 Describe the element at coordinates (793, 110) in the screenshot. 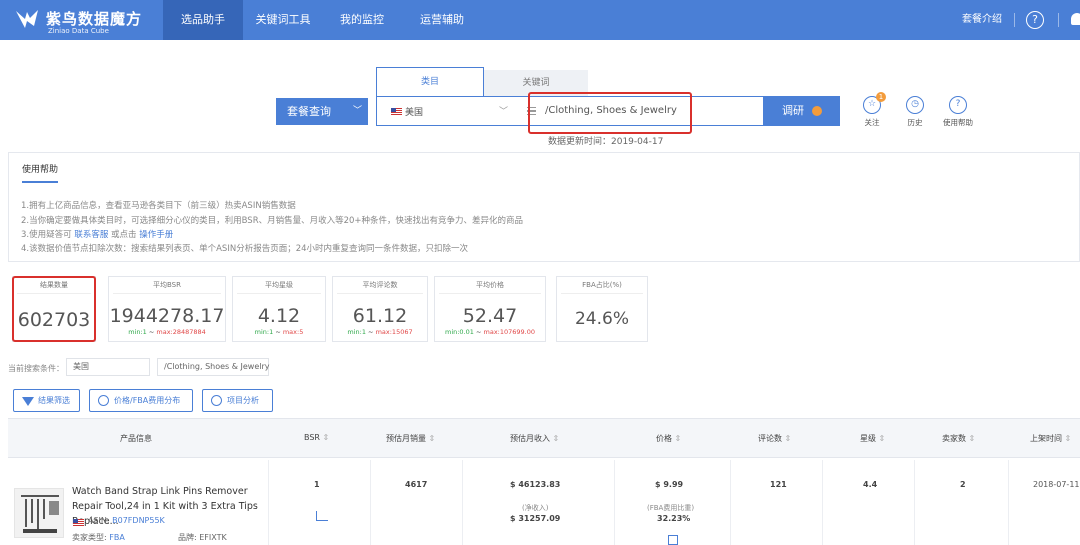

I see `research-label: 调研` at that location.